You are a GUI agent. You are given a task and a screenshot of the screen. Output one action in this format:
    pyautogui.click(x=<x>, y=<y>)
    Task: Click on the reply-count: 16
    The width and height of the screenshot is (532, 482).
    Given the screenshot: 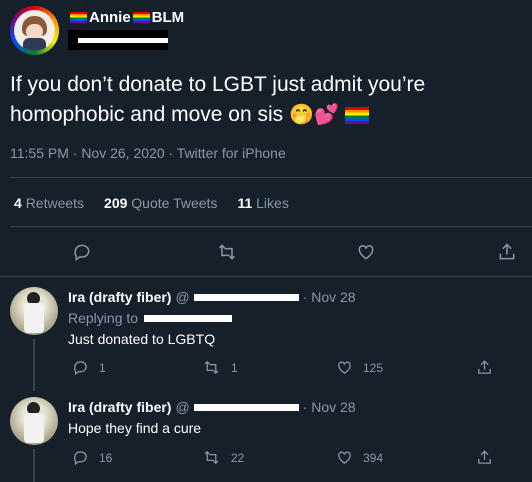 What is the action you would take?
    pyautogui.click(x=106, y=457)
    